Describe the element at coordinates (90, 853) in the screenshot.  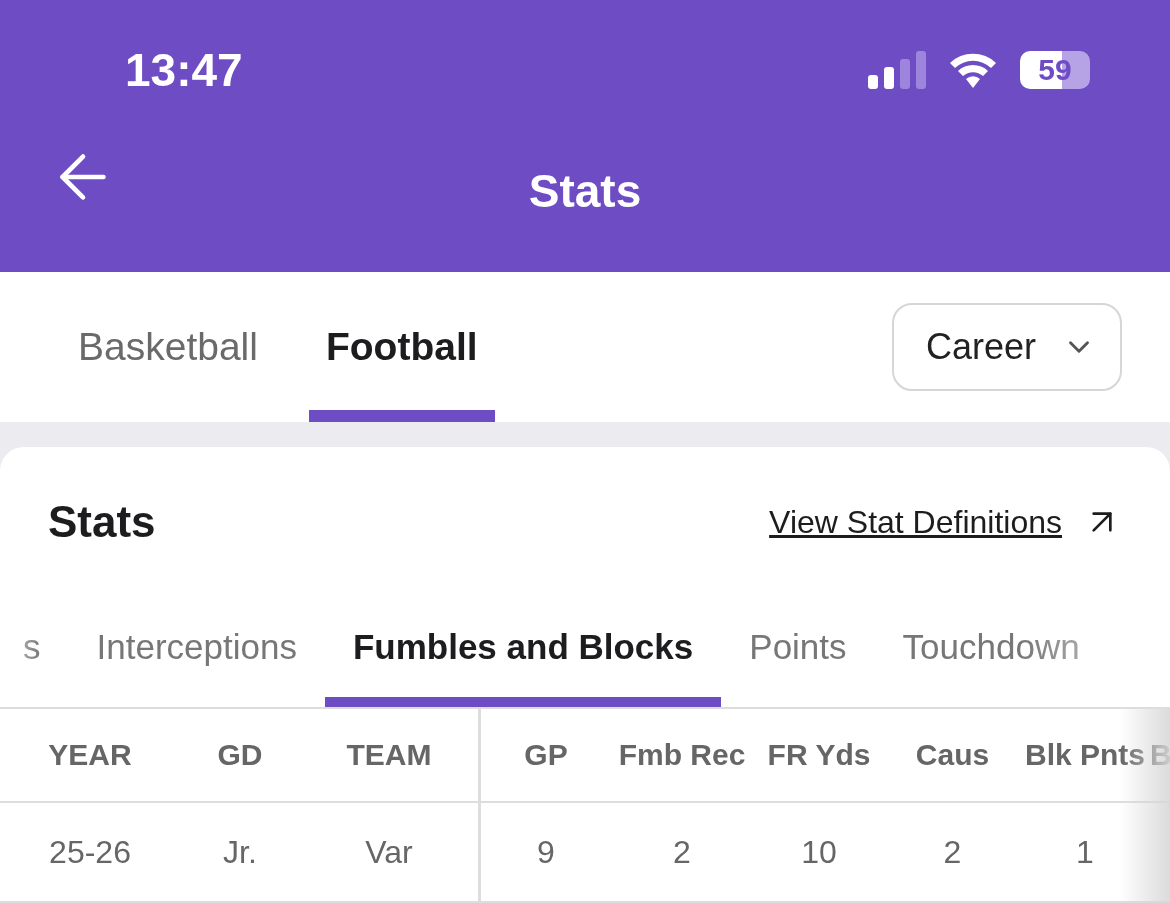
I see `table-cell: 25-26` at that location.